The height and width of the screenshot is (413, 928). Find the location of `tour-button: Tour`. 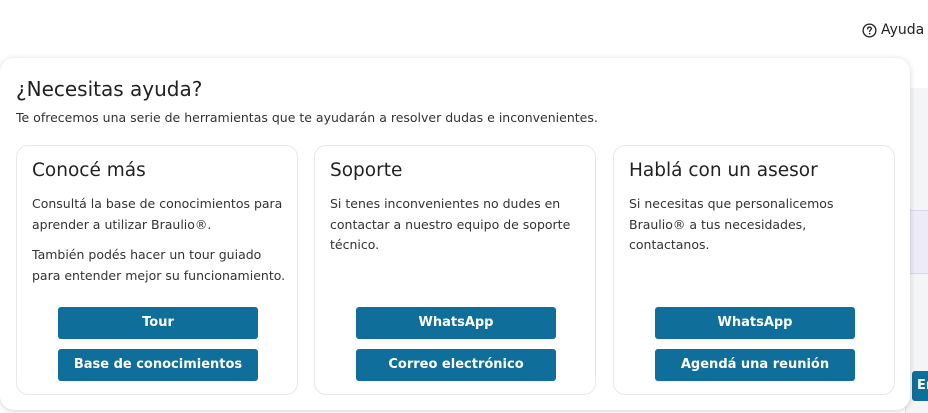

tour-button: Tour is located at coordinates (158, 323).